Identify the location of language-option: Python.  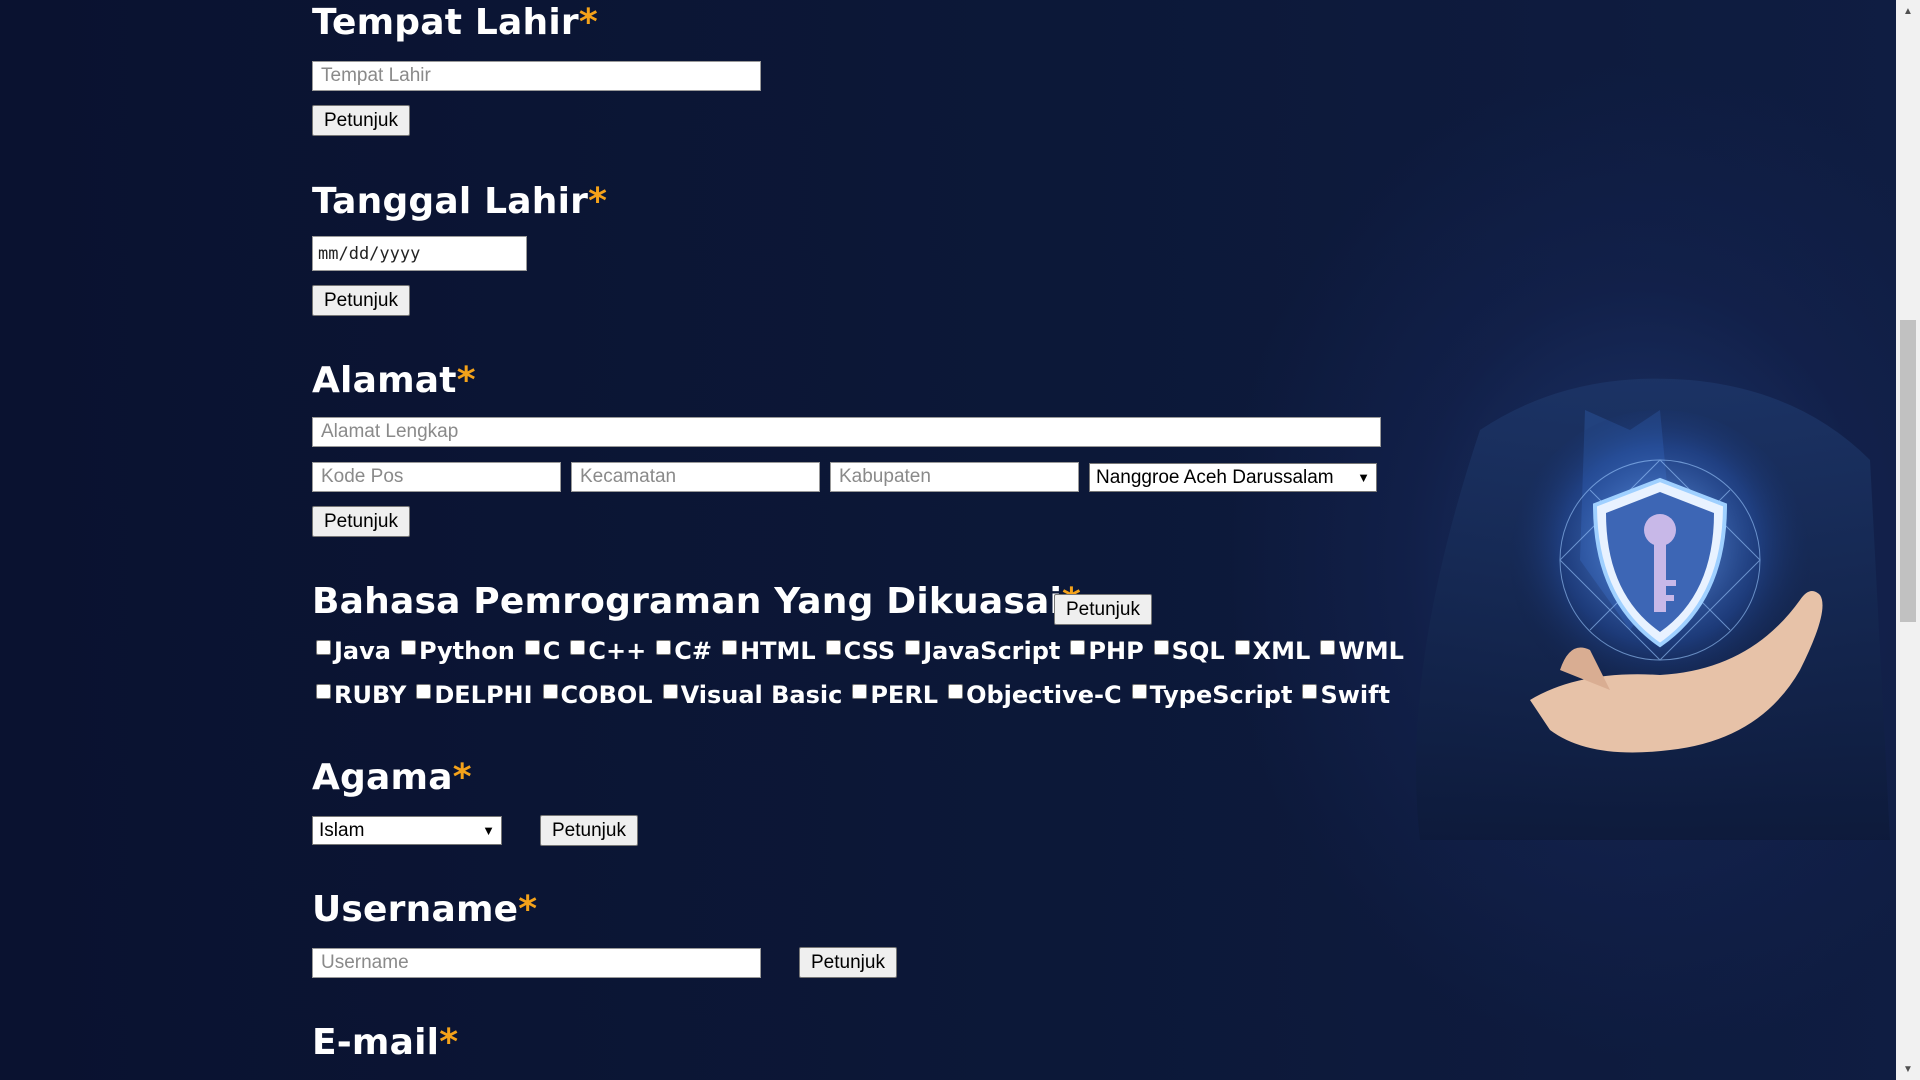
(457, 651).